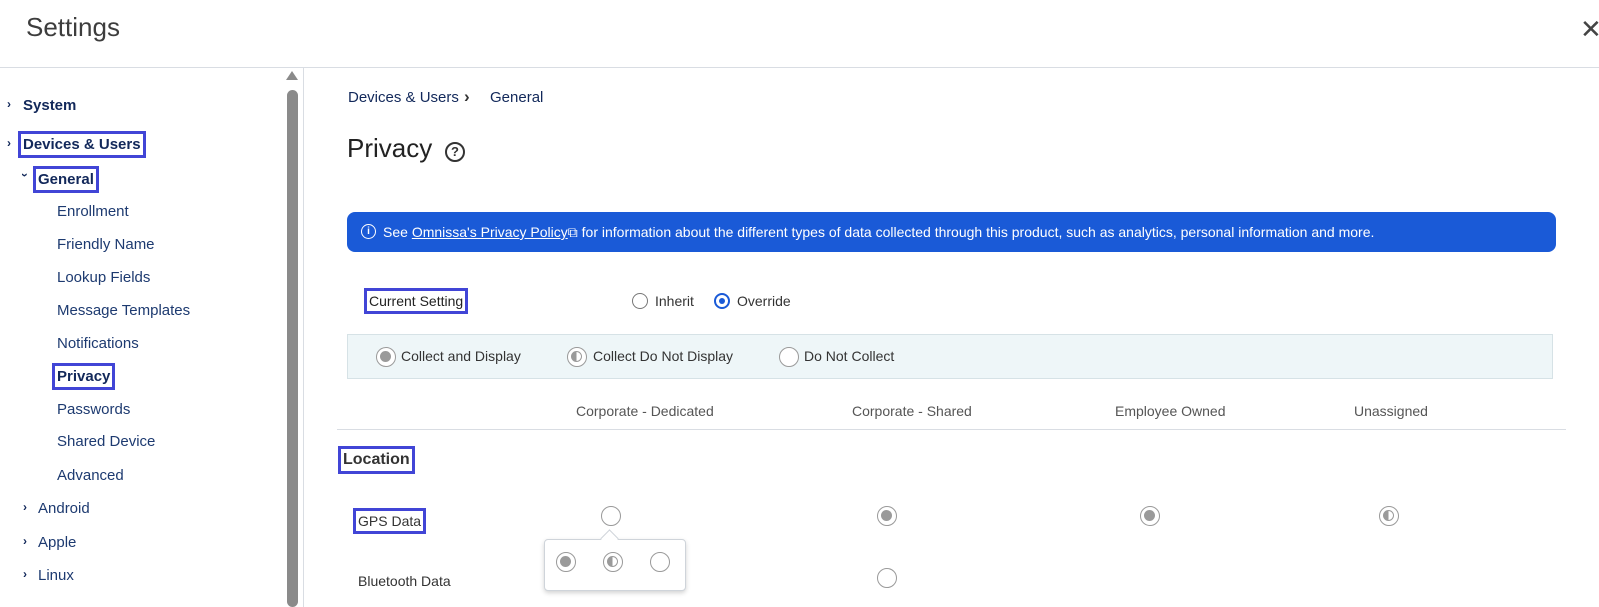 This screenshot has width=1599, height=607. Describe the element at coordinates (93, 211) in the screenshot. I see `sidebar-item-enrollment: Enrollment` at that location.